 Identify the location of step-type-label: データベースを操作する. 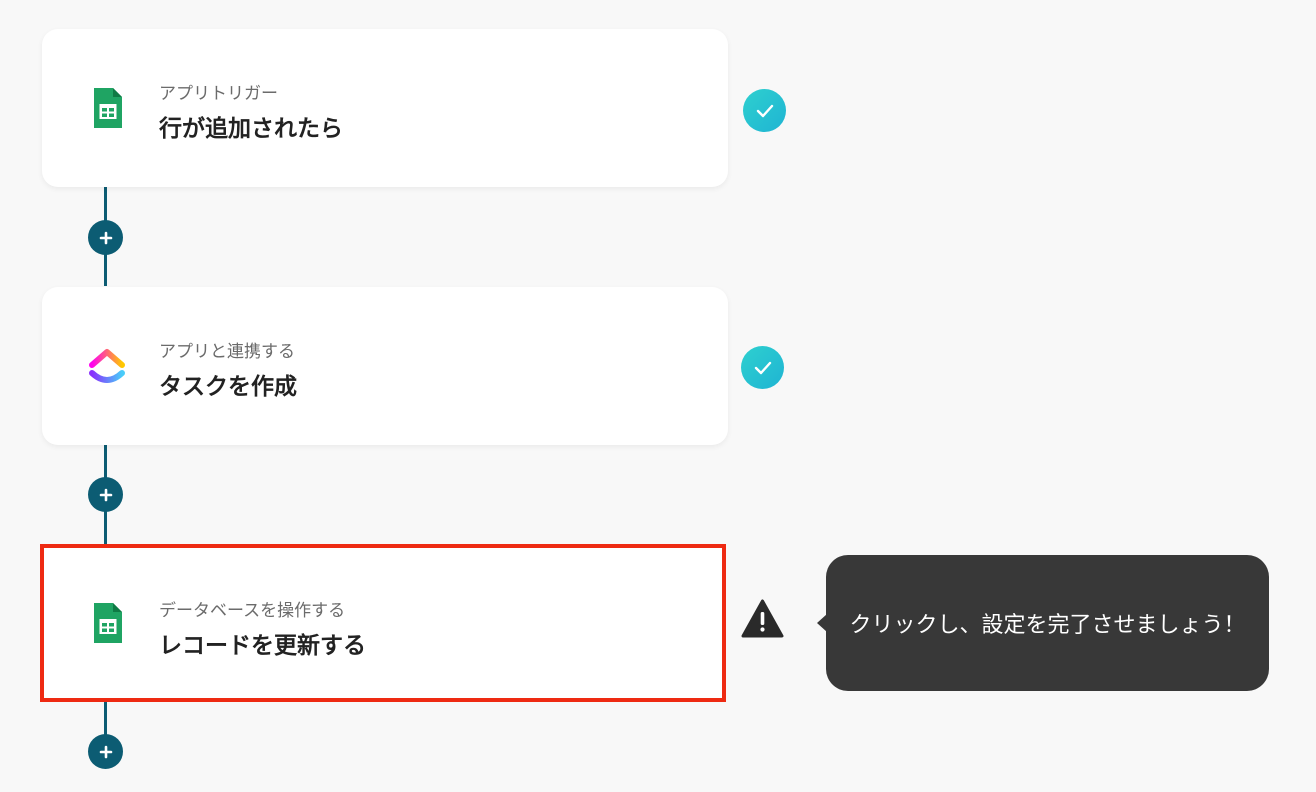
(252, 611).